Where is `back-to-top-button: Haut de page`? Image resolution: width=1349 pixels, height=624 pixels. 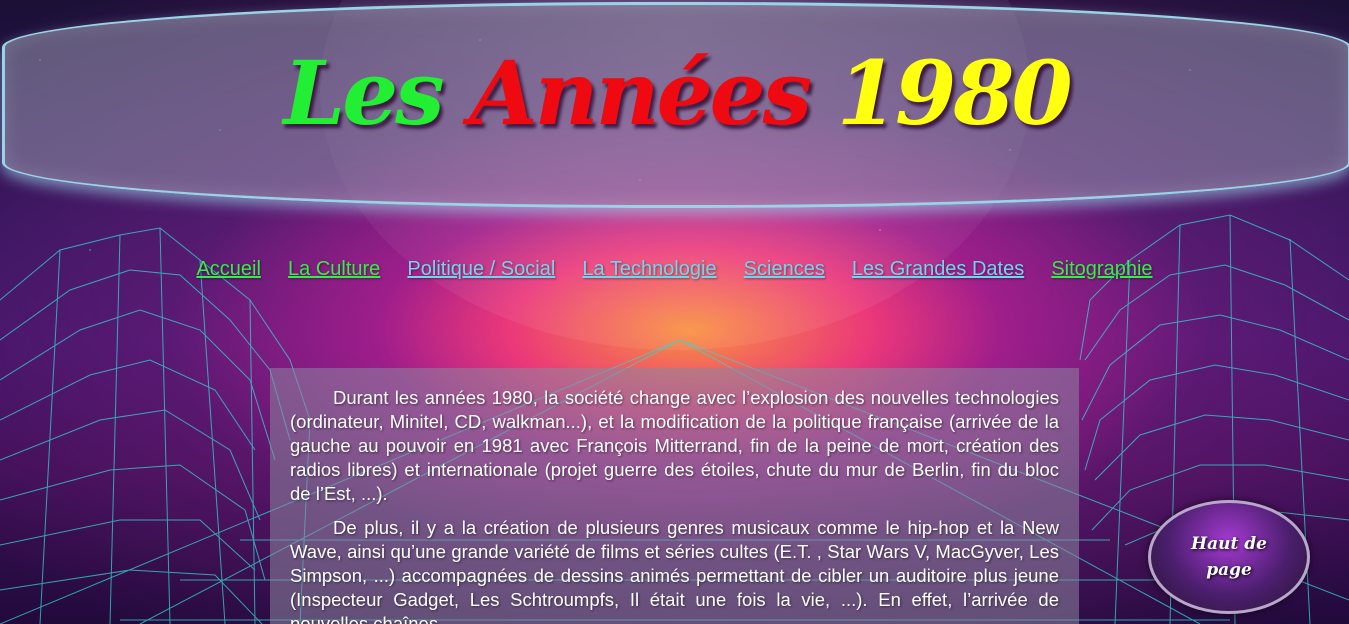
back-to-top-button: Haut de page is located at coordinates (1229, 557).